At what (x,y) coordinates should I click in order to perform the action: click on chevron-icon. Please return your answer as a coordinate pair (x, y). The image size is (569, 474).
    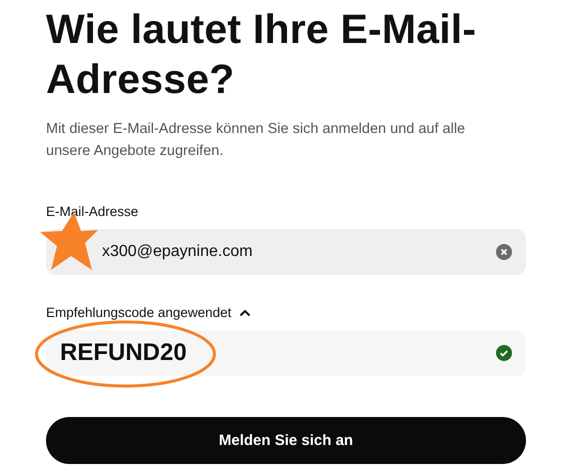
    Looking at the image, I should click on (245, 312).